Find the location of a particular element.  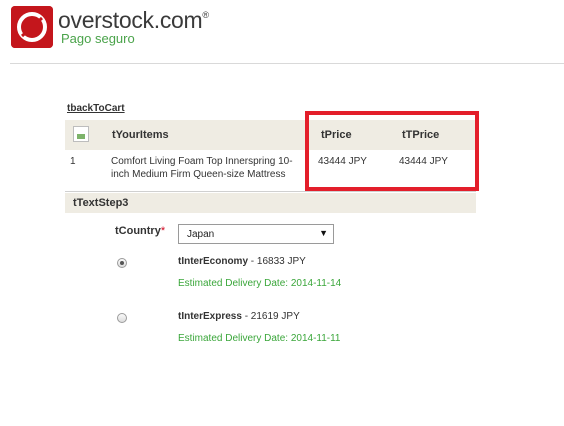

price-highlight-box is located at coordinates (392, 151).